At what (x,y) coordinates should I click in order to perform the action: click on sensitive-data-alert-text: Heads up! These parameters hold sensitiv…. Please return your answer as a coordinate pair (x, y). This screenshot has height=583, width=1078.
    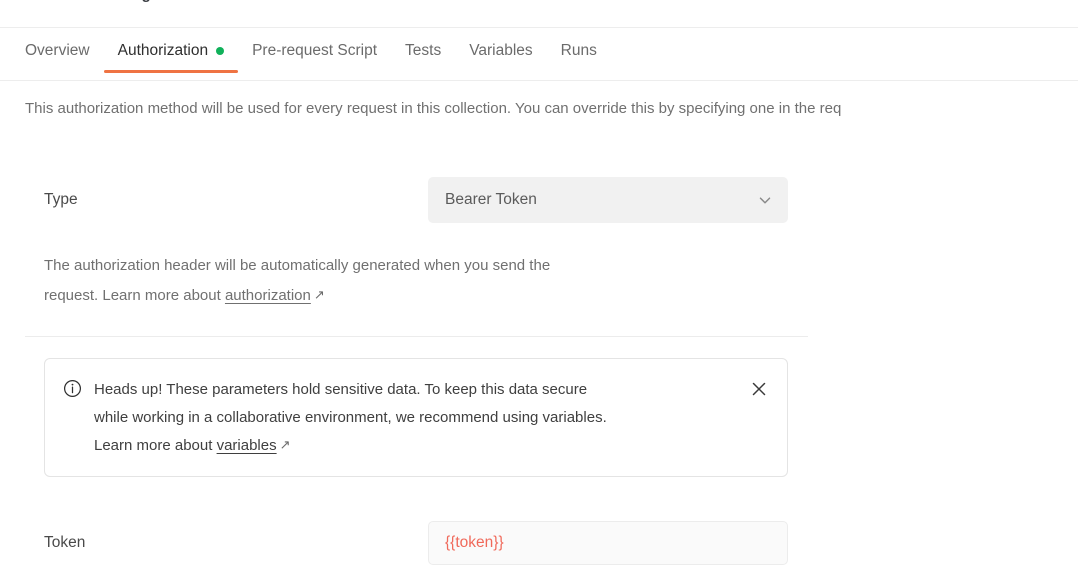
    Looking at the image, I should click on (415, 418).